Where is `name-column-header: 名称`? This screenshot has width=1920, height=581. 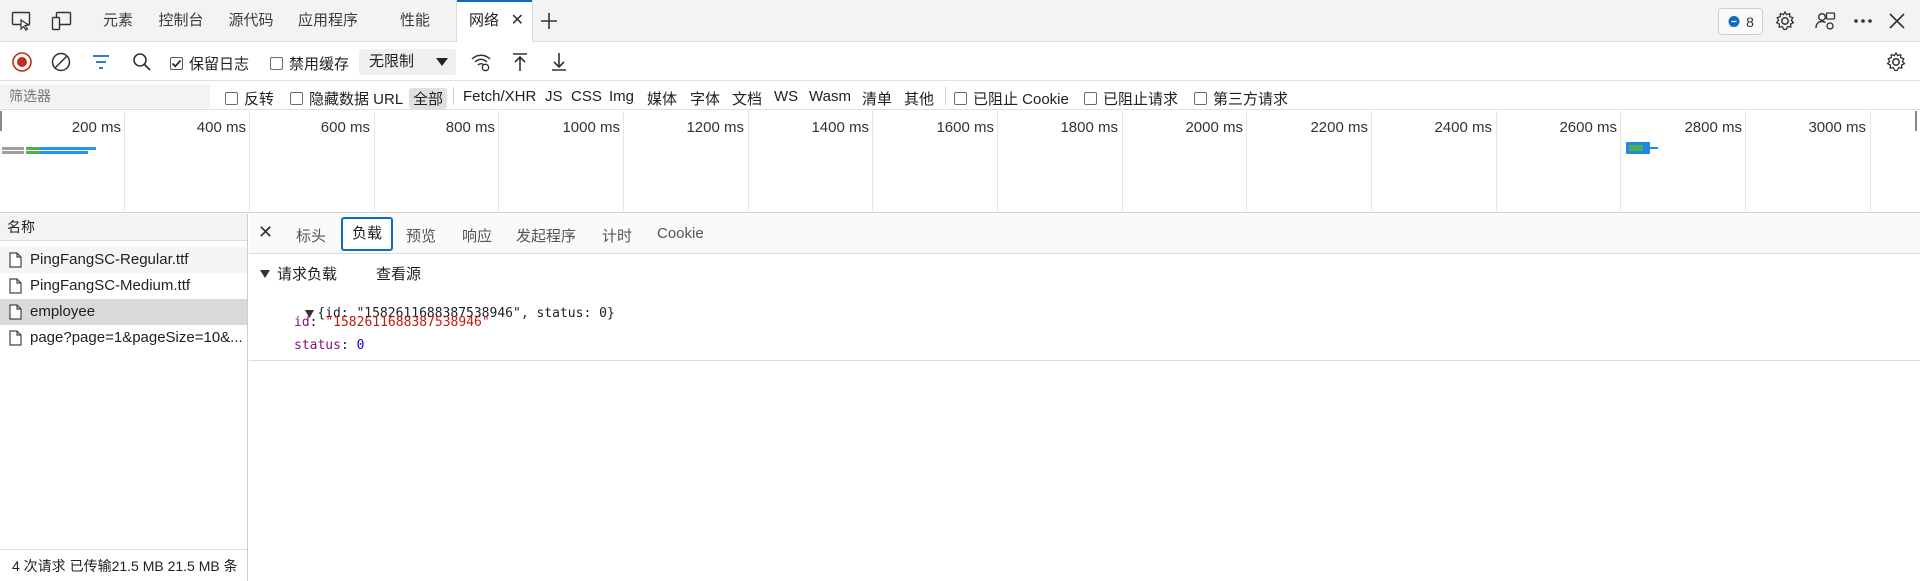 name-column-header: 名称 is located at coordinates (123, 227).